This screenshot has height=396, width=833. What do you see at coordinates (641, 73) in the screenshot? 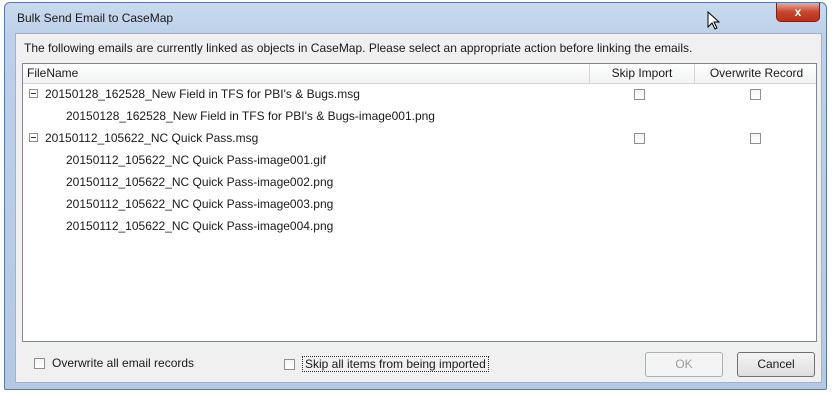
I see `column-header-skip-import: Skip Import` at bounding box center [641, 73].